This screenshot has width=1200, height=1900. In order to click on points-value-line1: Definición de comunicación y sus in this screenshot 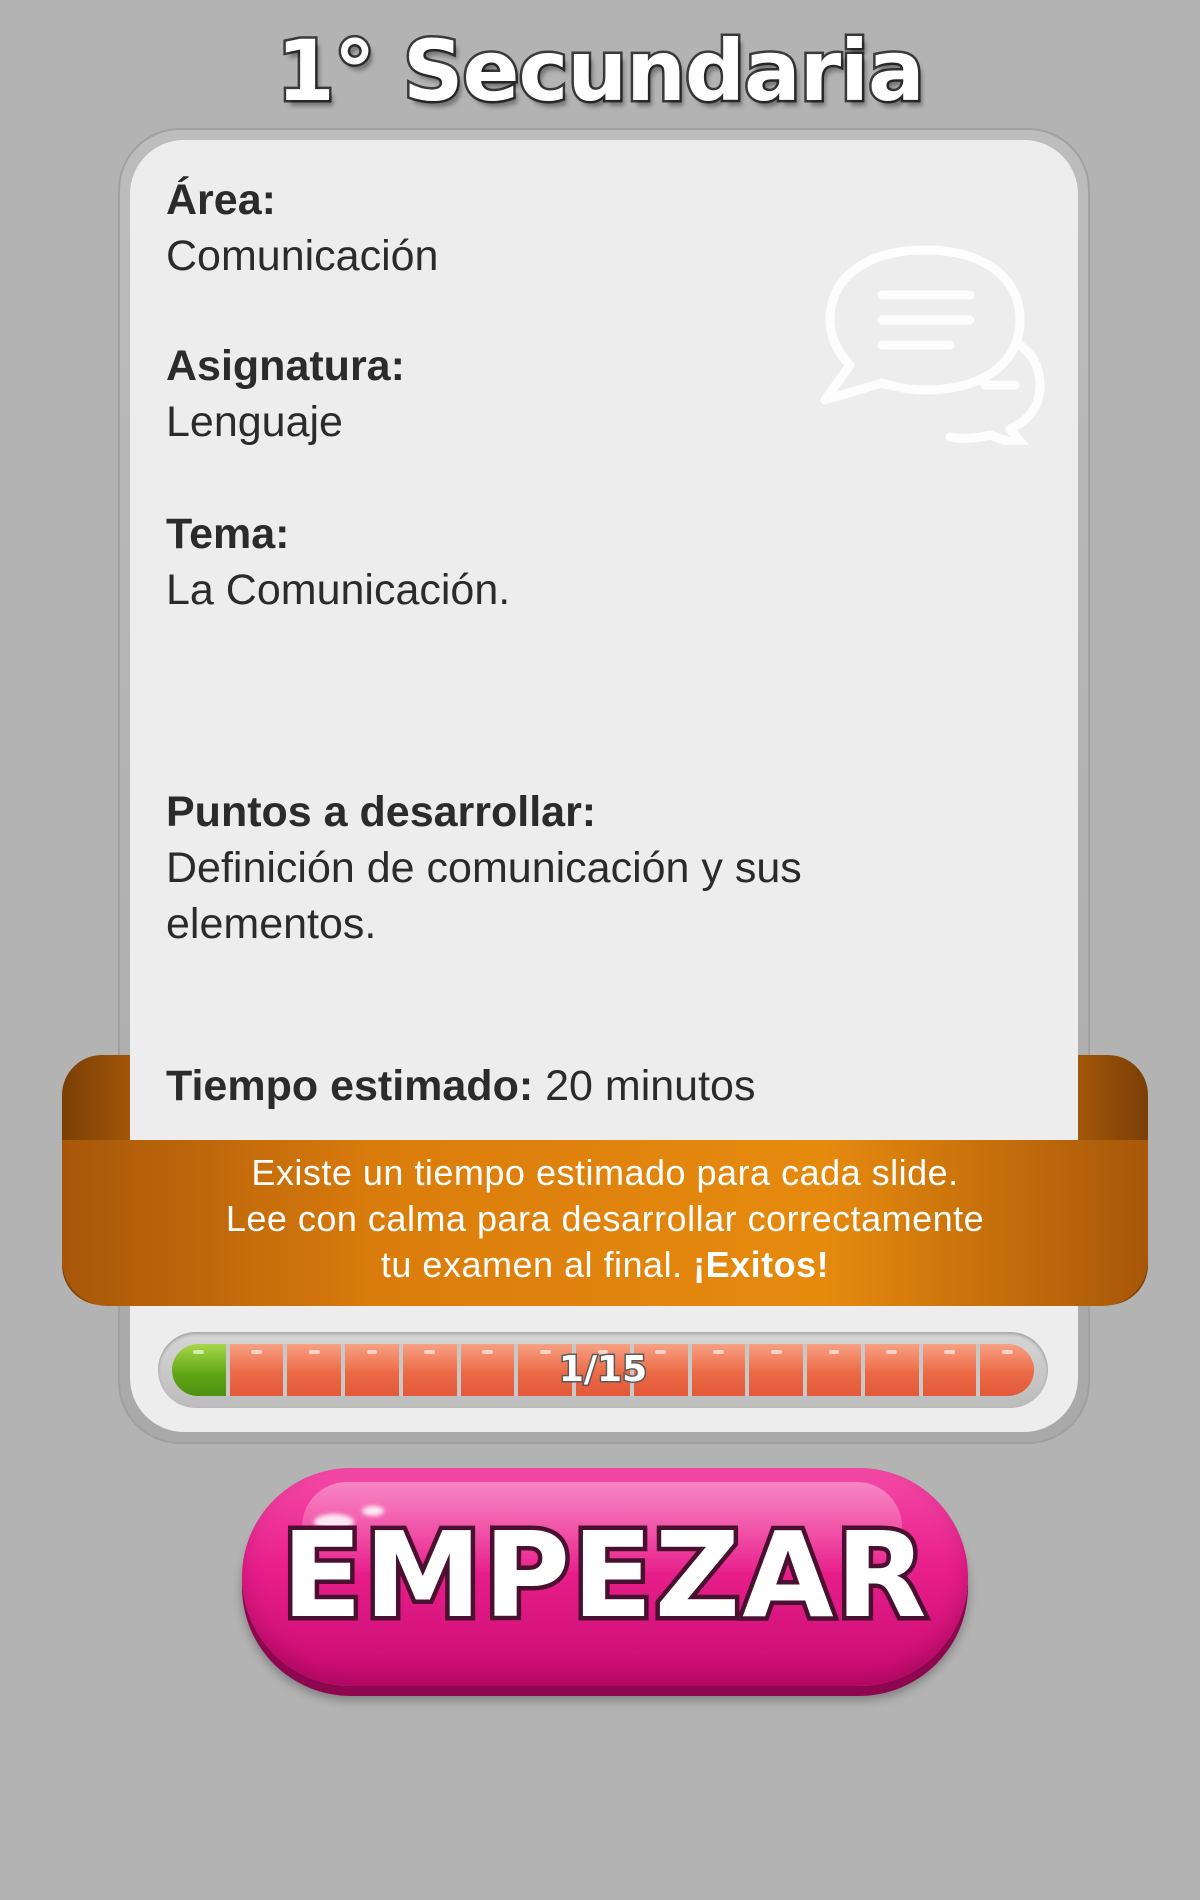, I will do `click(484, 868)`.